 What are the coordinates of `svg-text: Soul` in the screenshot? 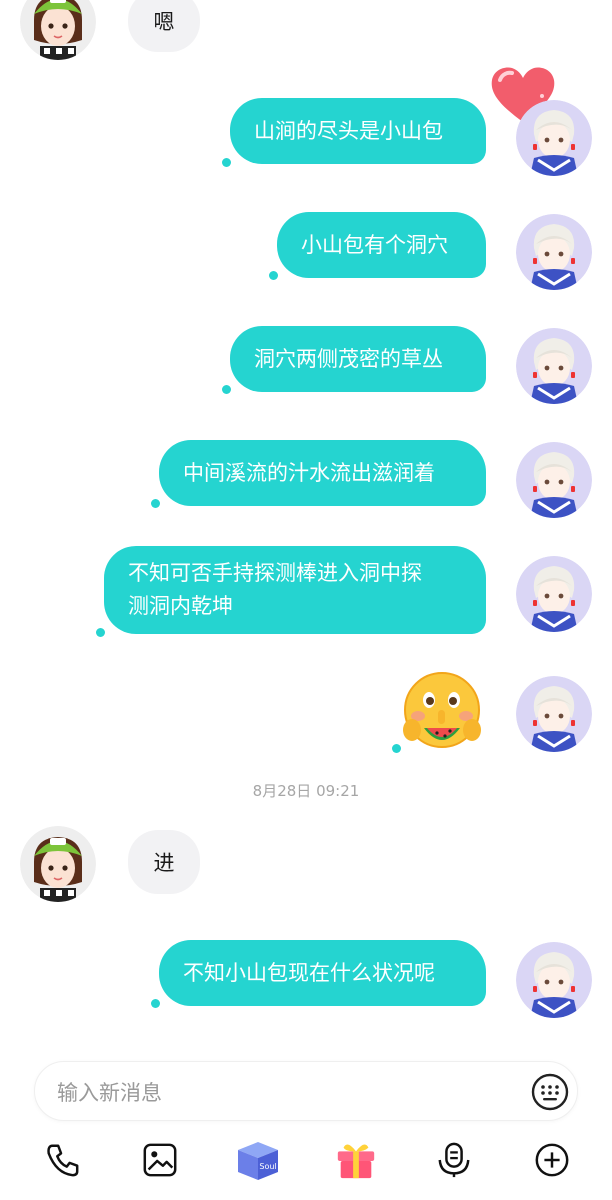 It's located at (267, 1166).